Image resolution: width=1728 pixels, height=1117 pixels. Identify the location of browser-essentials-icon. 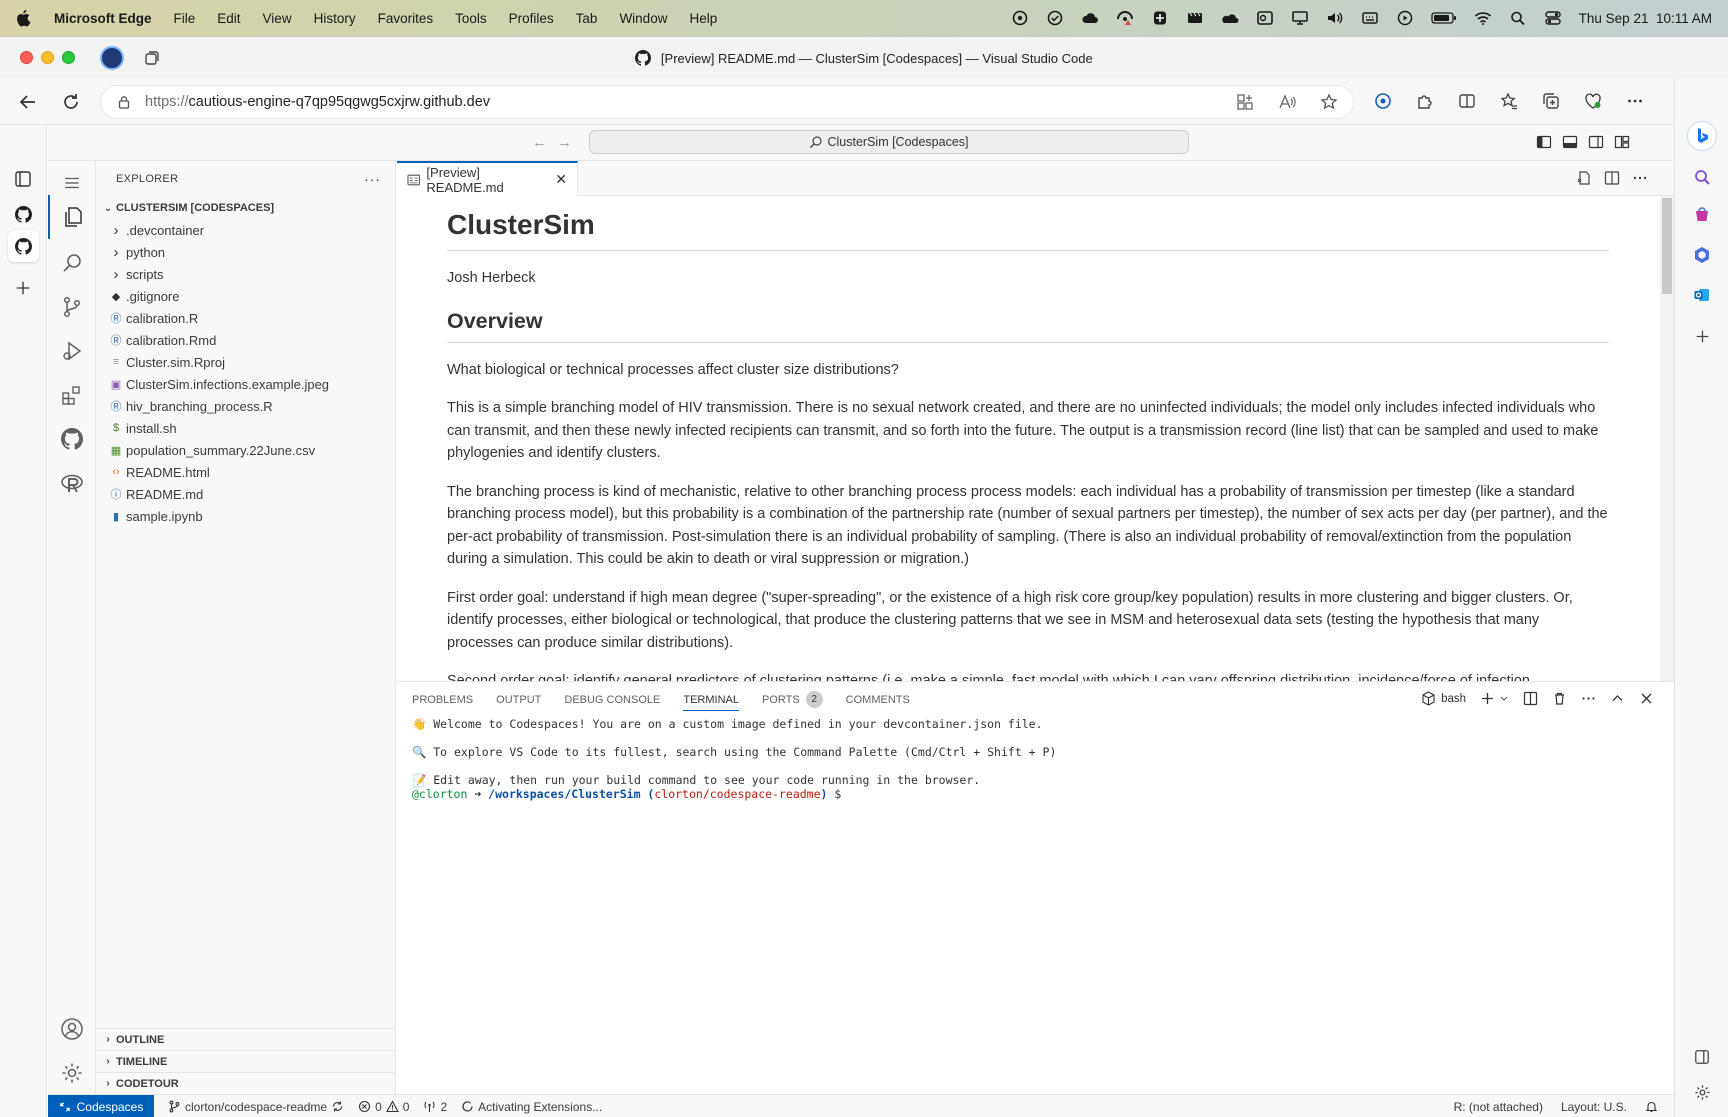
(1593, 101).